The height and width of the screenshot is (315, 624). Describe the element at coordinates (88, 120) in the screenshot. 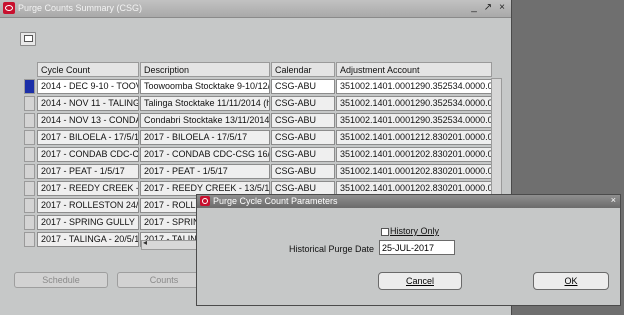

I see `cell-cycle-count: 2014 - NOV 13 - CONDA` at that location.